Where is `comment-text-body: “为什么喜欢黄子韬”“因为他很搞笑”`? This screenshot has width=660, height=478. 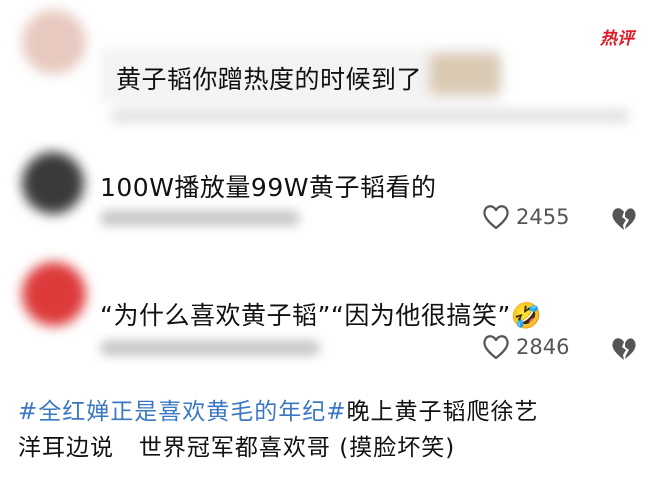
comment-text-body: “为什么喜欢黄子韬”“因为他很搞笑” is located at coordinates (305, 315).